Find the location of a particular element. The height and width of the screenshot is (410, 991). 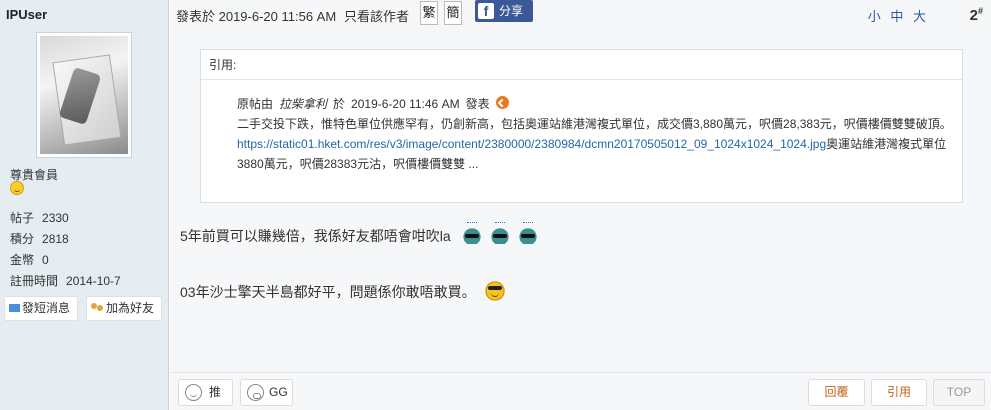

quote-by-at: 於 is located at coordinates (339, 104).